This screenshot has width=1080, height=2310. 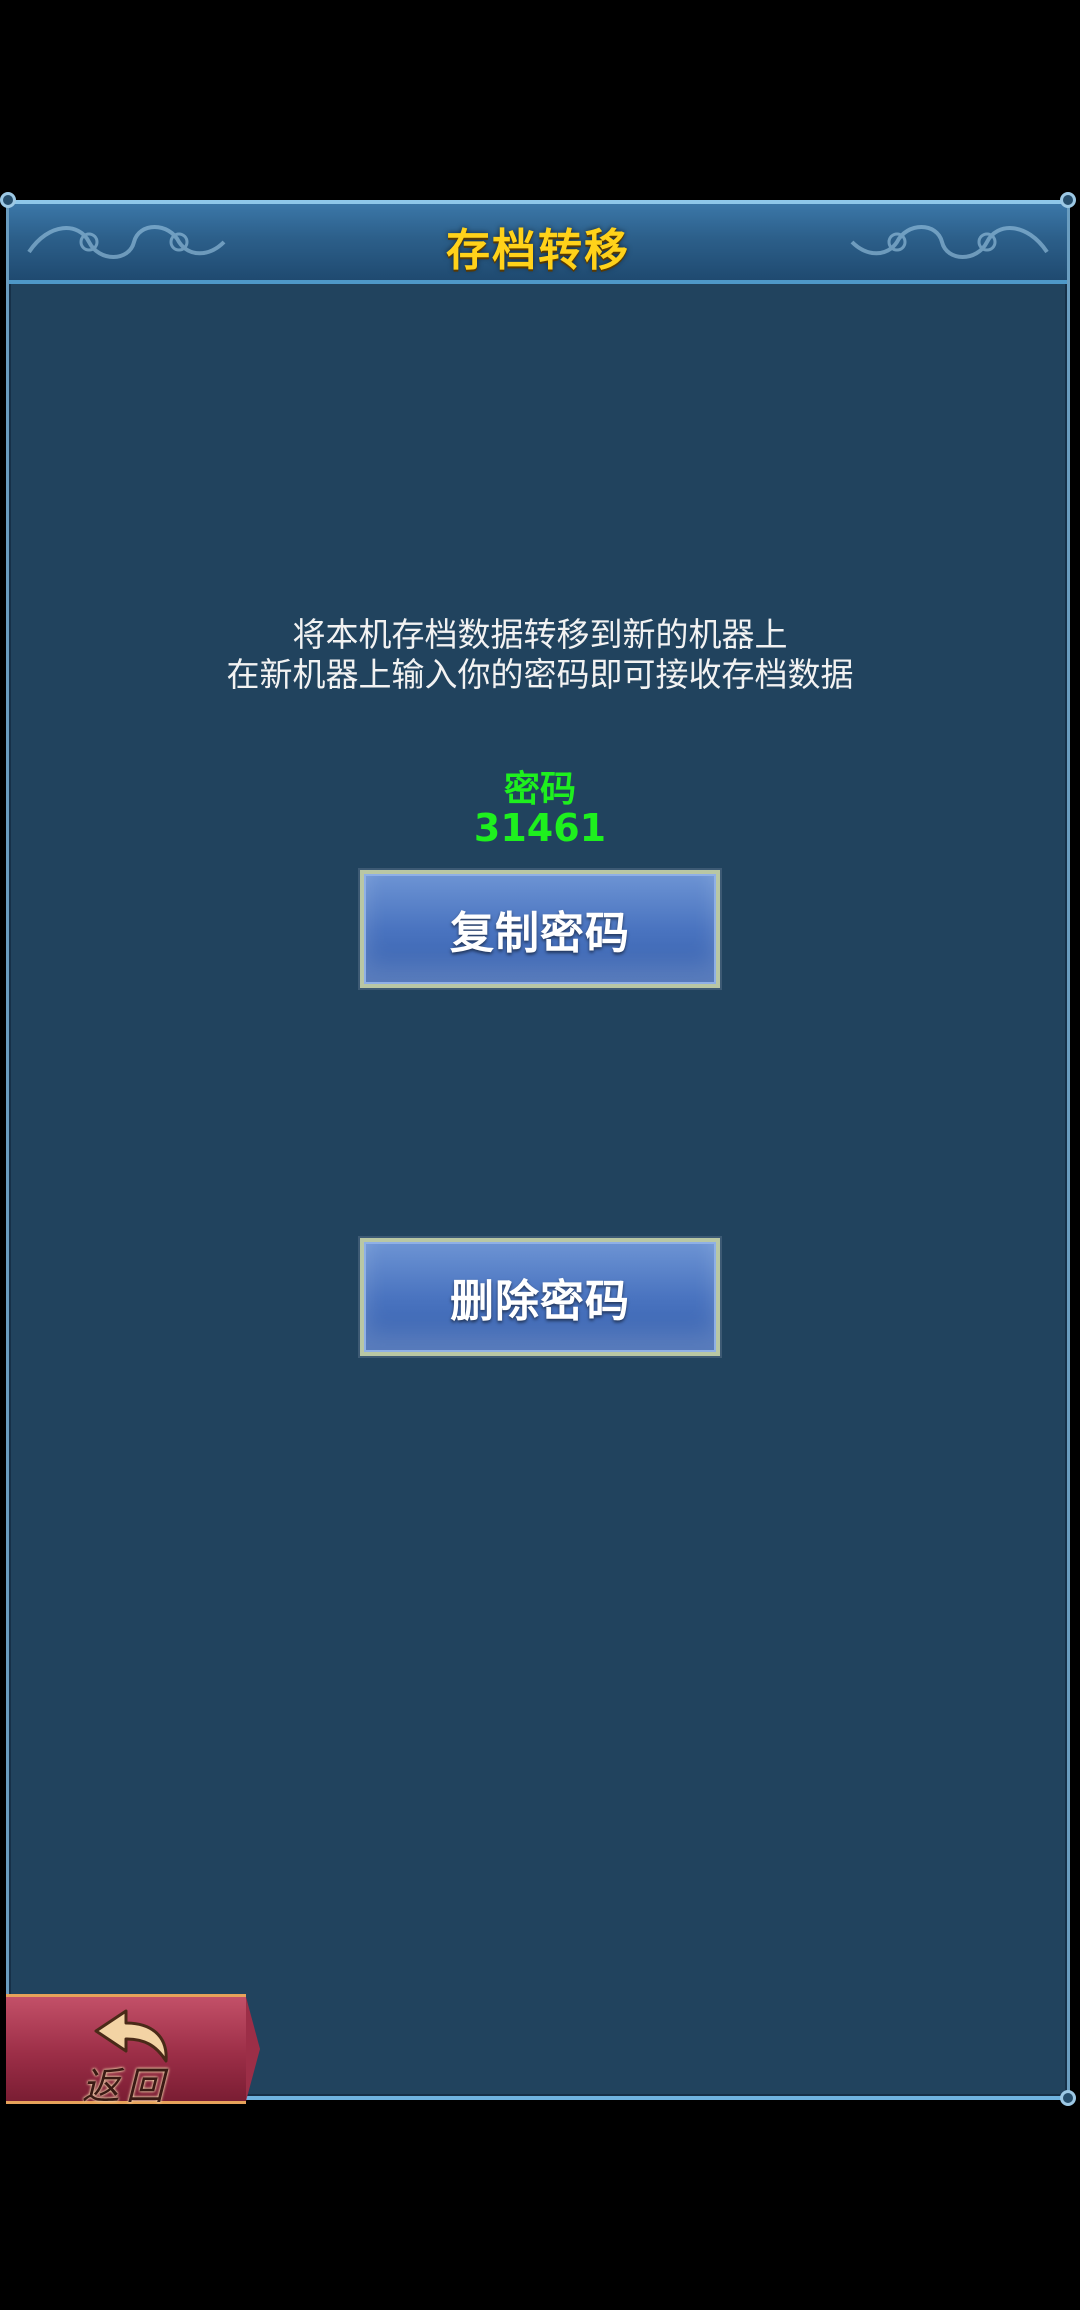 What do you see at coordinates (540, 674) in the screenshot?
I see `description-line-2: 在新机器上输入你的密码即可接收存档数据` at bounding box center [540, 674].